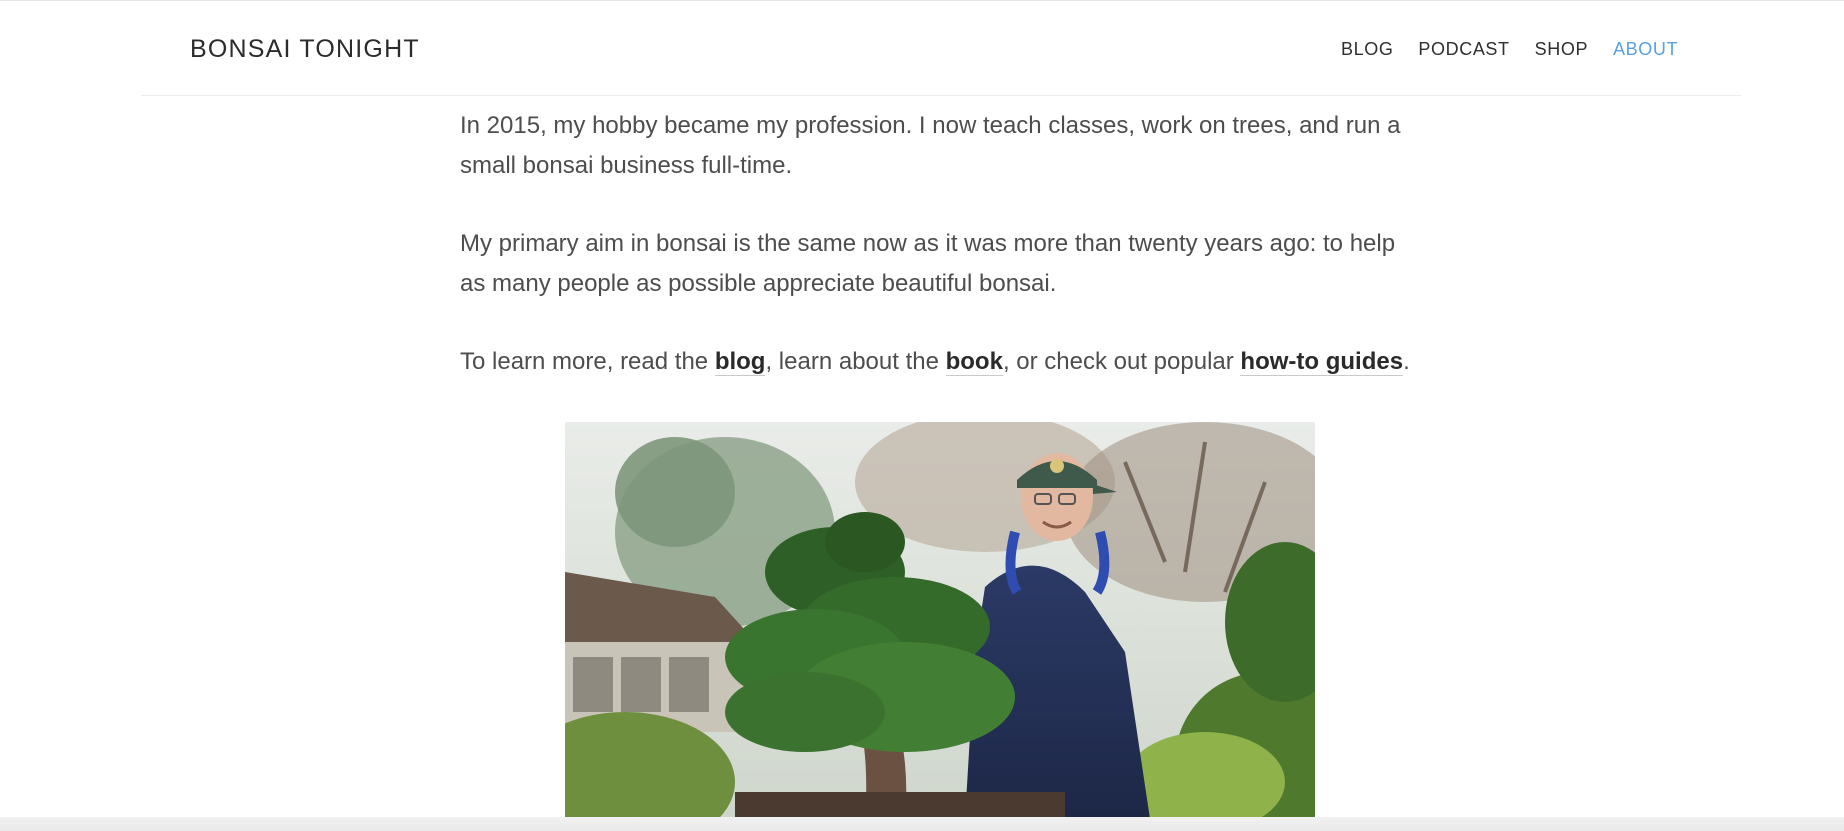  Describe the element at coordinates (1463, 49) in the screenshot. I see `nav-podcast: PODCAST` at that location.